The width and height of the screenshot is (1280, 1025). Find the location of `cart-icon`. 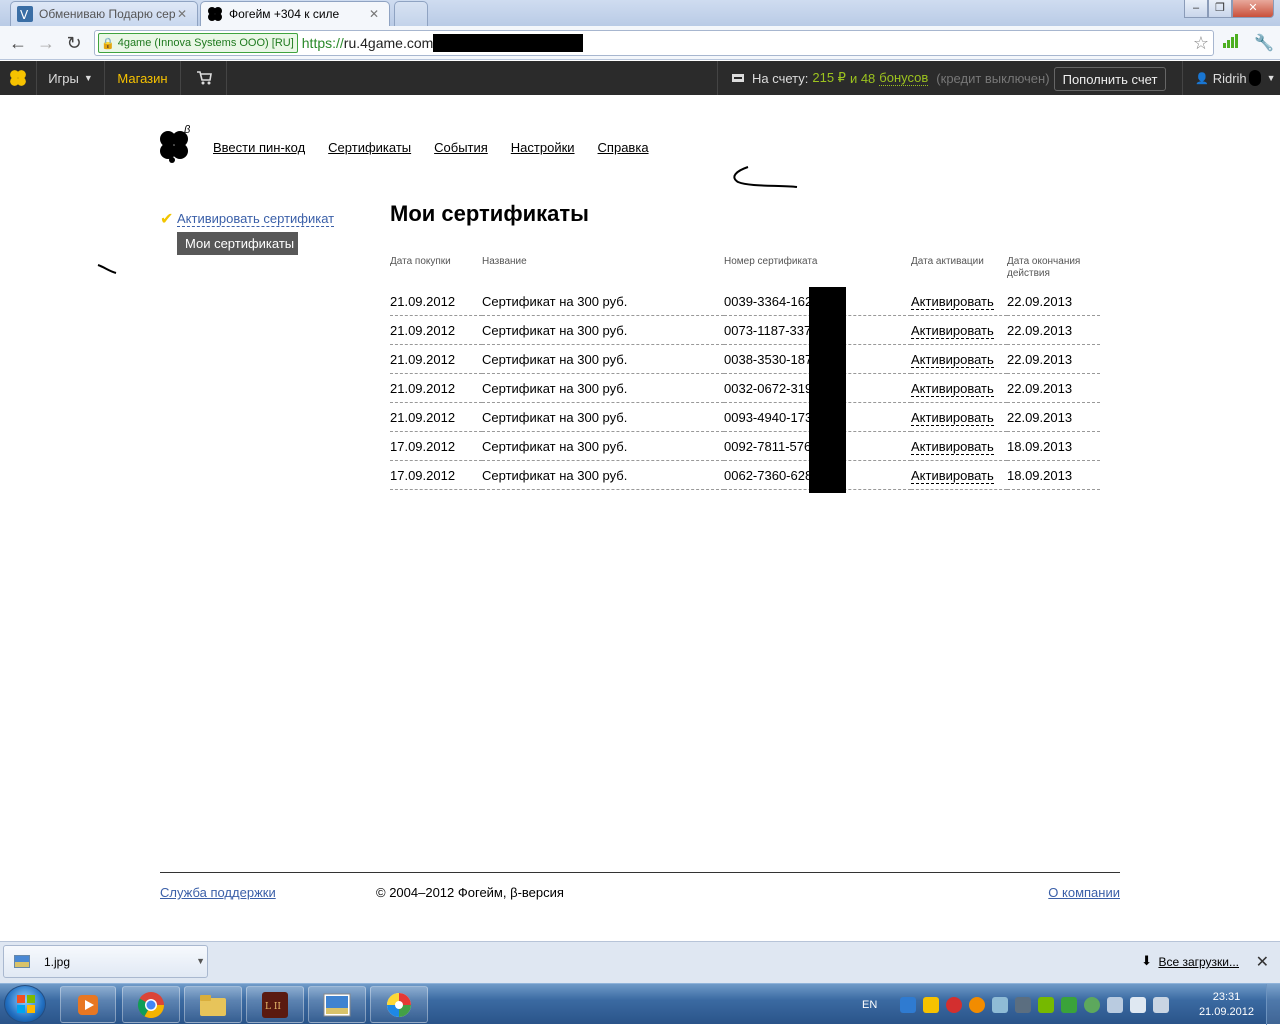

cart-icon is located at coordinates (204, 78).